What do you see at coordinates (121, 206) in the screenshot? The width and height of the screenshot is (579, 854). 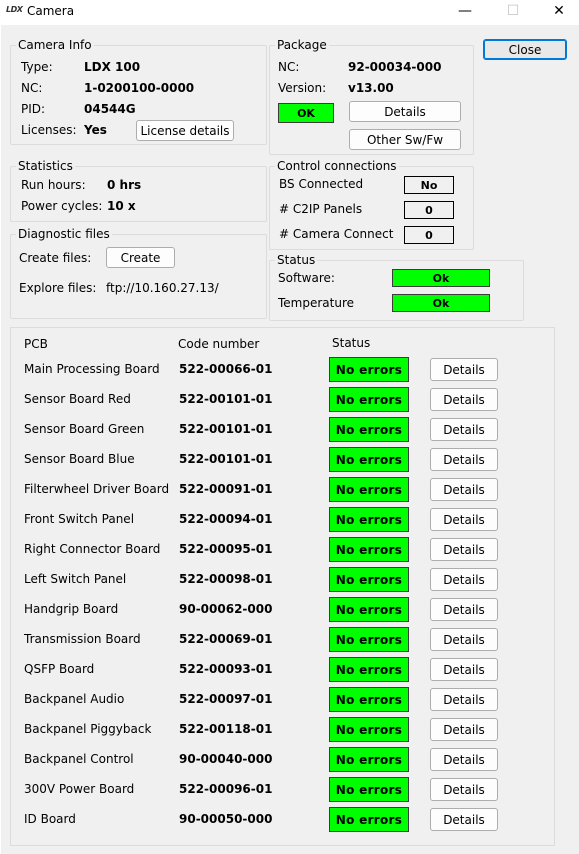 I see `power-cycles-value: 10 x` at bounding box center [121, 206].